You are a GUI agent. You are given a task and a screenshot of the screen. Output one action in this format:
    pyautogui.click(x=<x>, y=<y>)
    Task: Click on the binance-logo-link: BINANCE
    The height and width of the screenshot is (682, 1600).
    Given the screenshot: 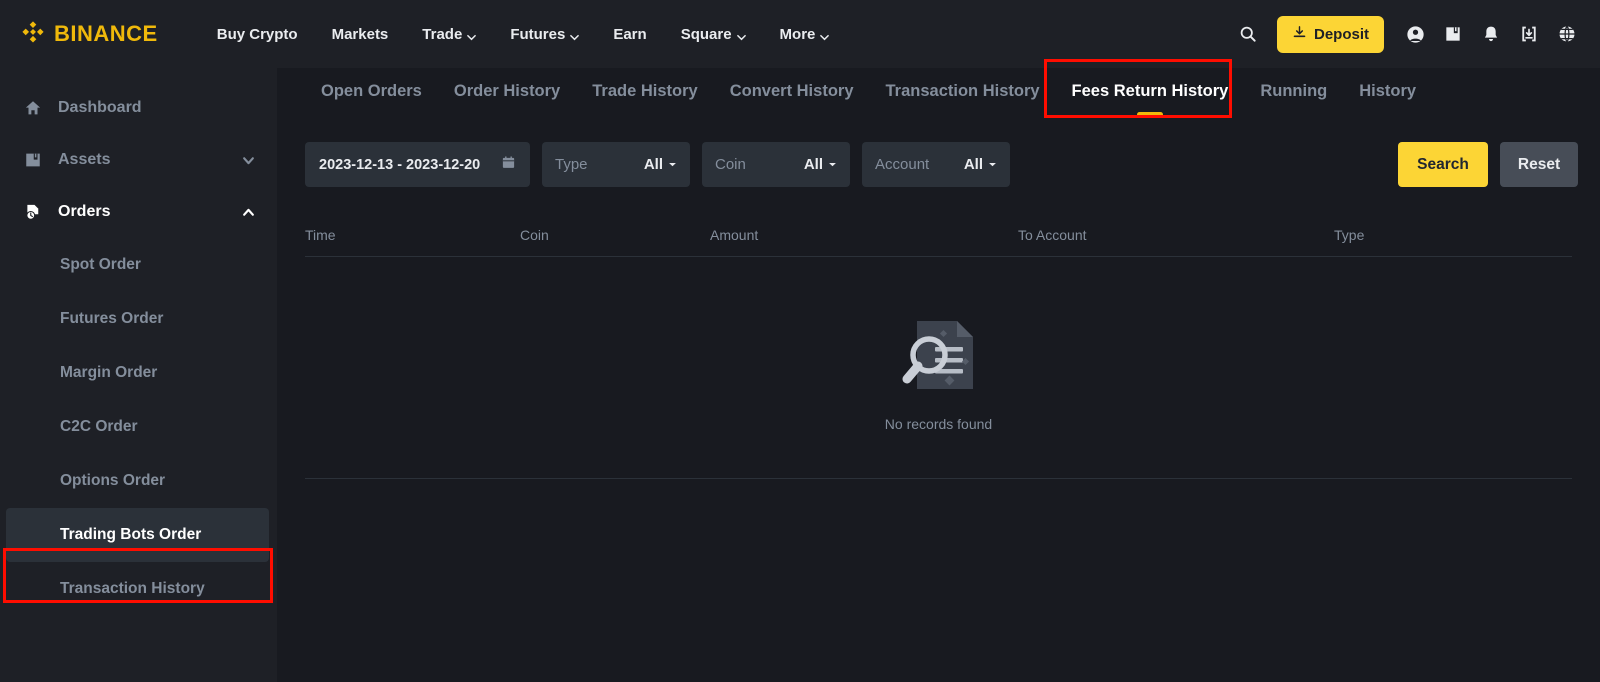 What is the action you would take?
    pyautogui.click(x=89, y=34)
    